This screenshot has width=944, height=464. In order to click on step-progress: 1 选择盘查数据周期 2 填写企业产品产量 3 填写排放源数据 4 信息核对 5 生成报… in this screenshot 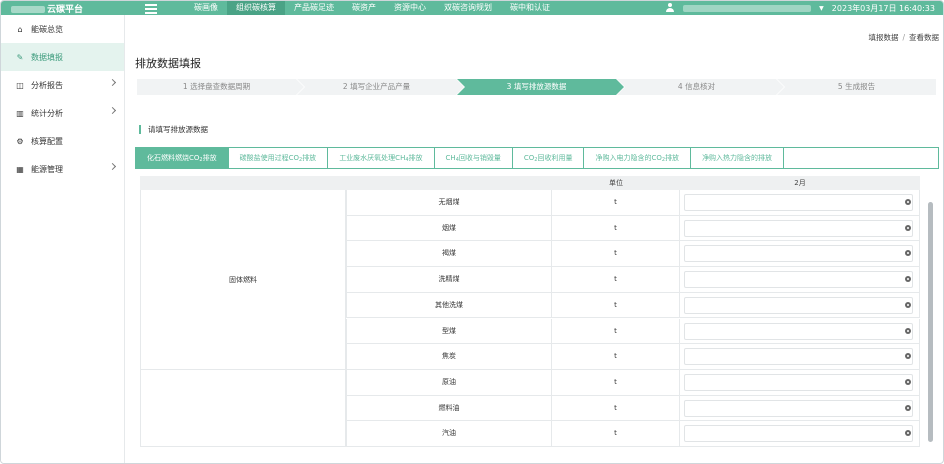, I will do `click(537, 87)`.